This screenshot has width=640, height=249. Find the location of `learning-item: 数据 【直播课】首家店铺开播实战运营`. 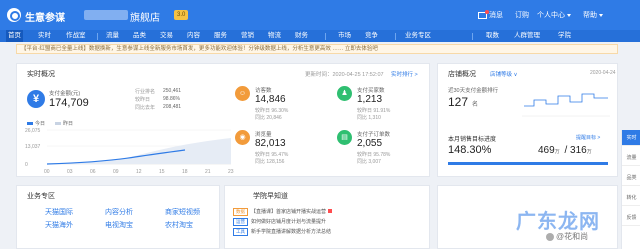

learning-item: 数据 【直播课】首家店铺开播实战运营 is located at coordinates (283, 212).